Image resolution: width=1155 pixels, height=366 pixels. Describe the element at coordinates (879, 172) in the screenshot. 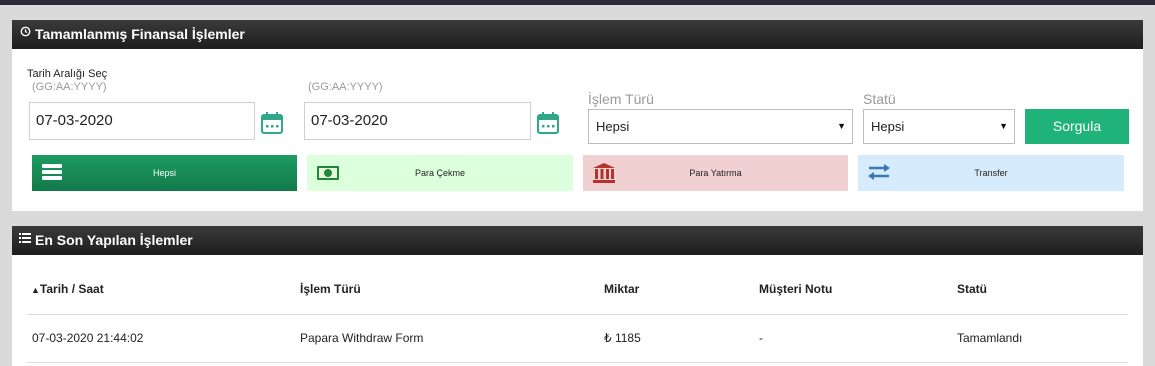

I see `transfer-arrows-icon` at that location.